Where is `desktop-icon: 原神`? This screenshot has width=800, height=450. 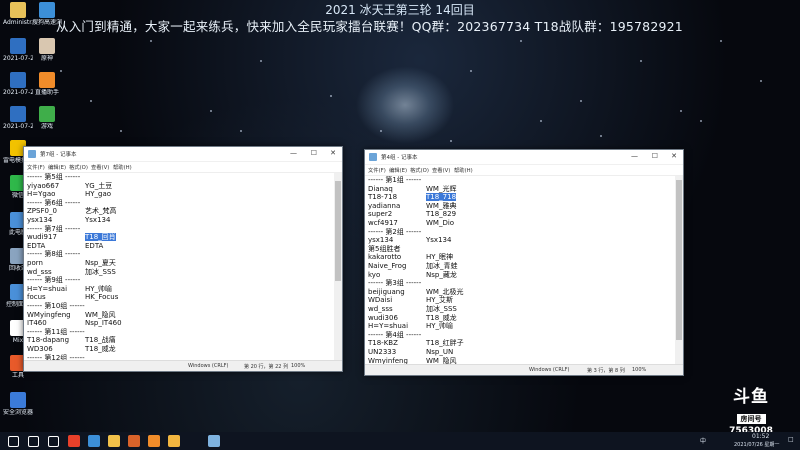 desktop-icon: 原神 is located at coordinates (47, 50).